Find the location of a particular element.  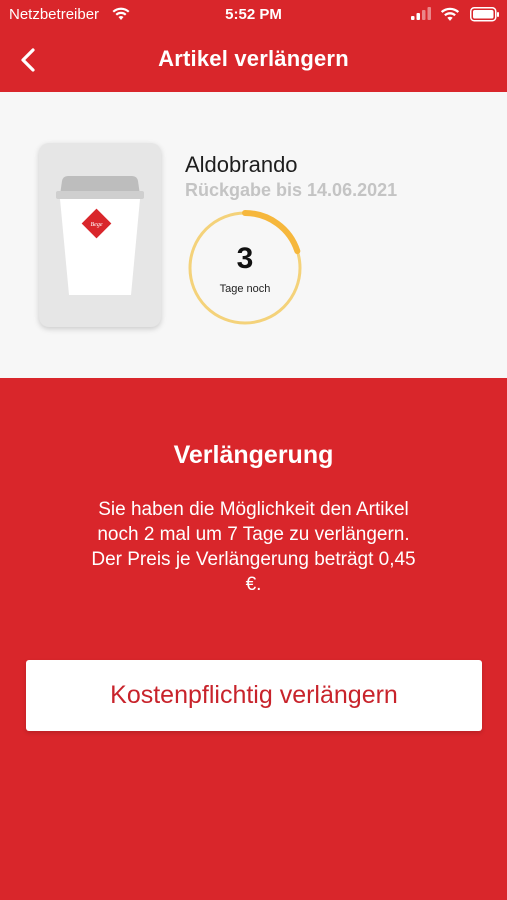

svg-text: Bege is located at coordinates (97, 225).